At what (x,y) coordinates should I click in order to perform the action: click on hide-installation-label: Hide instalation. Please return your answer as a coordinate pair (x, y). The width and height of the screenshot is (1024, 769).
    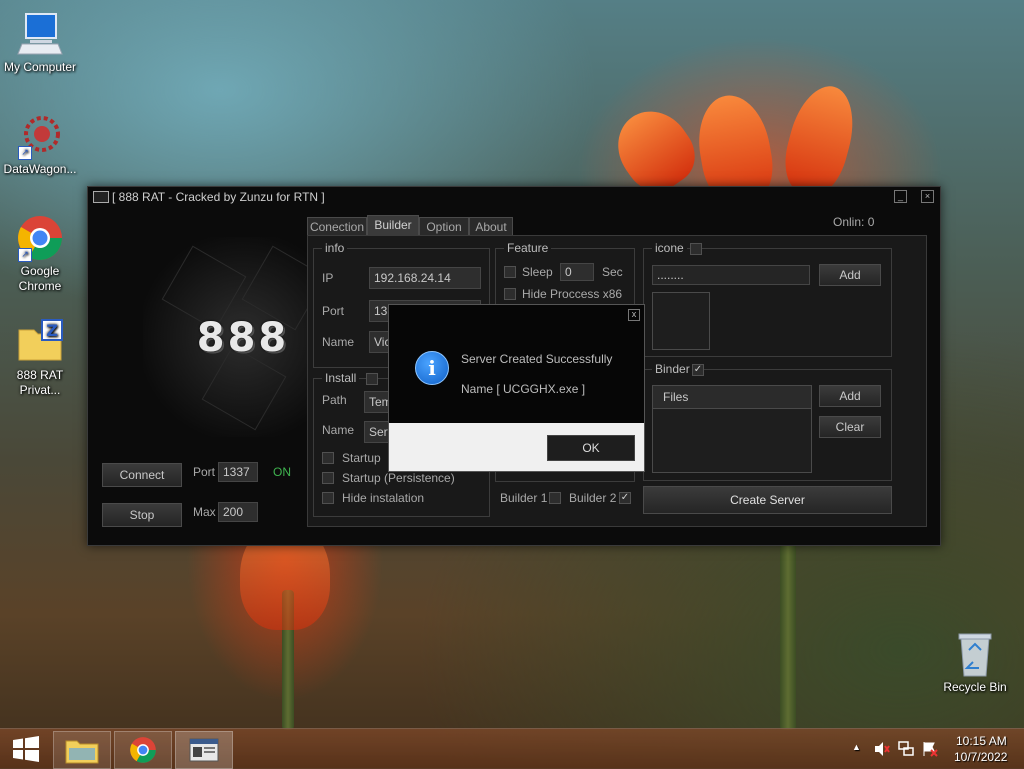
    Looking at the image, I should click on (383, 498).